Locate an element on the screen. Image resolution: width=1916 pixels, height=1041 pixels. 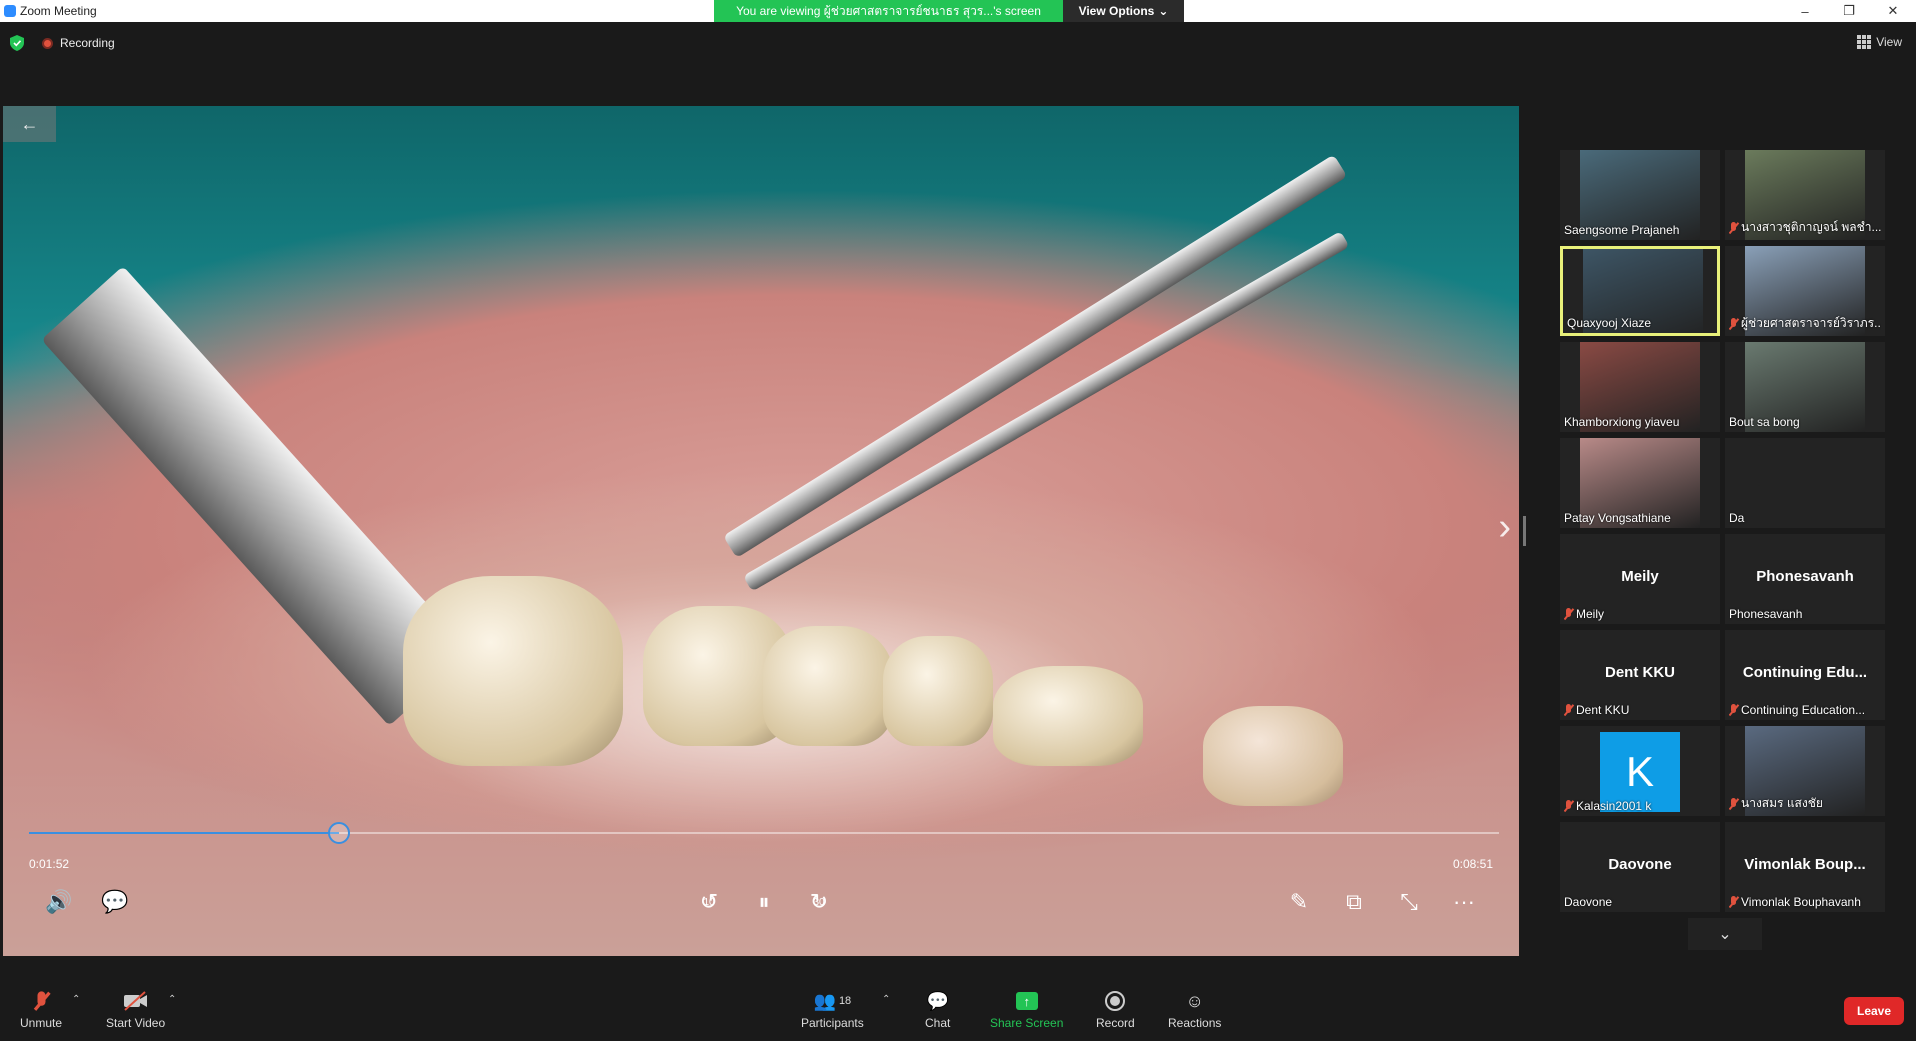
chat-button: 💬 Chat is located at coordinates (937, 1010).